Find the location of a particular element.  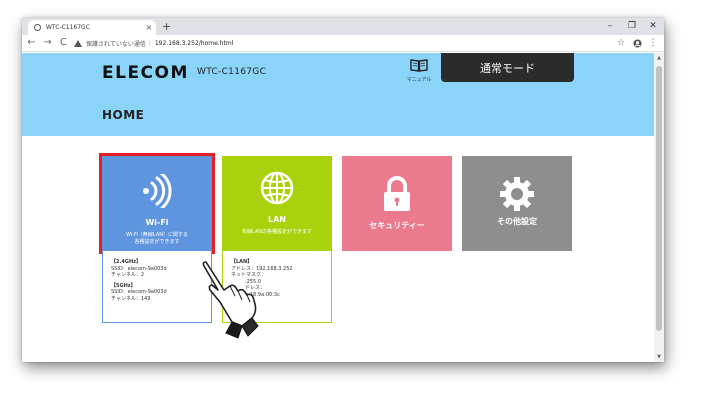

new-tab-button: + is located at coordinates (166, 26).